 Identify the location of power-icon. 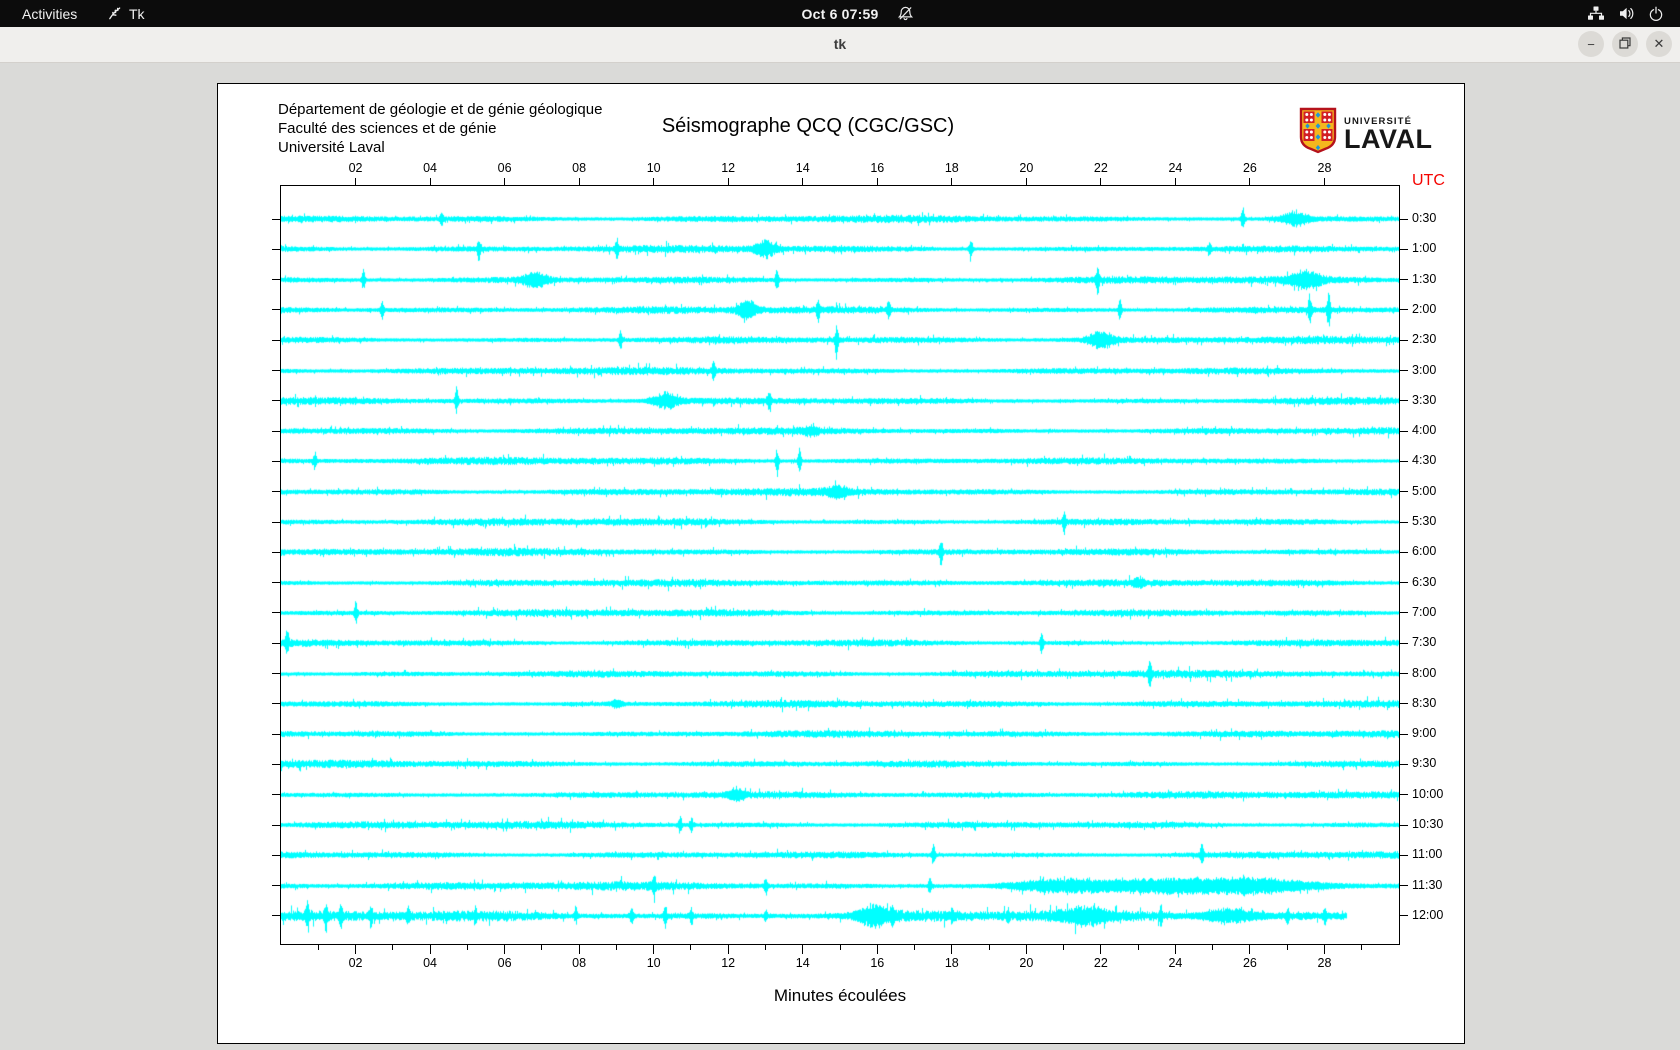
(1656, 14).